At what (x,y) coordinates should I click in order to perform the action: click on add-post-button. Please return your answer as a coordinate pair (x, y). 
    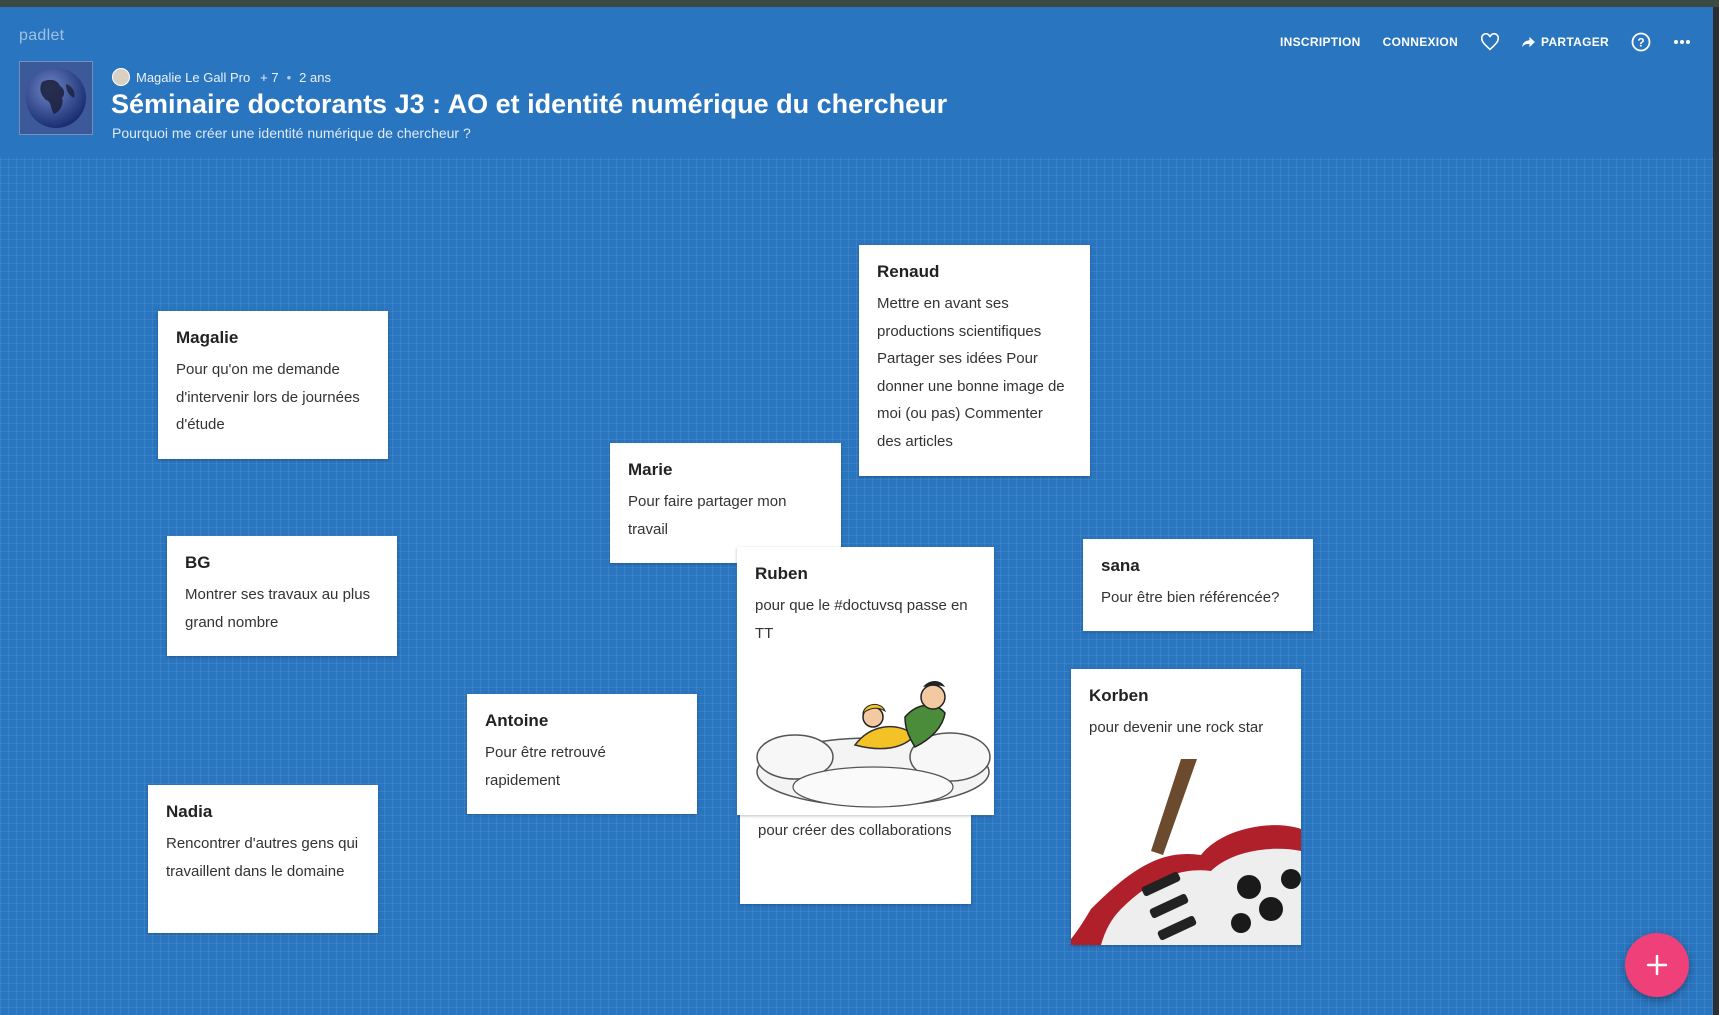
    Looking at the image, I should click on (1657, 965).